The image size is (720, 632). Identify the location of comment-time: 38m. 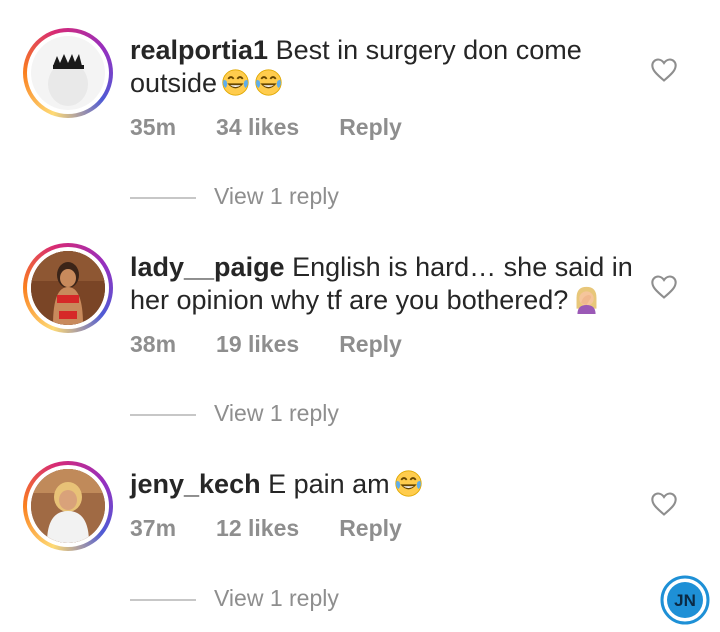
(153, 344).